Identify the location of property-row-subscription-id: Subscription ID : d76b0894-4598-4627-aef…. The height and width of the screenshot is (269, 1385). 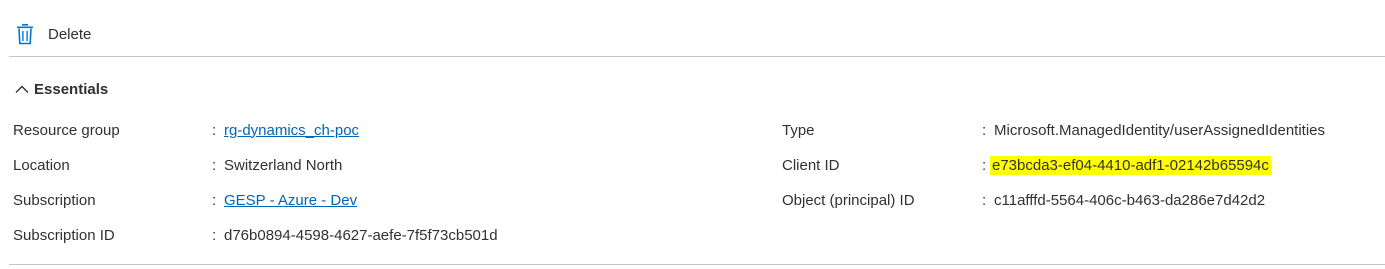
(380, 235).